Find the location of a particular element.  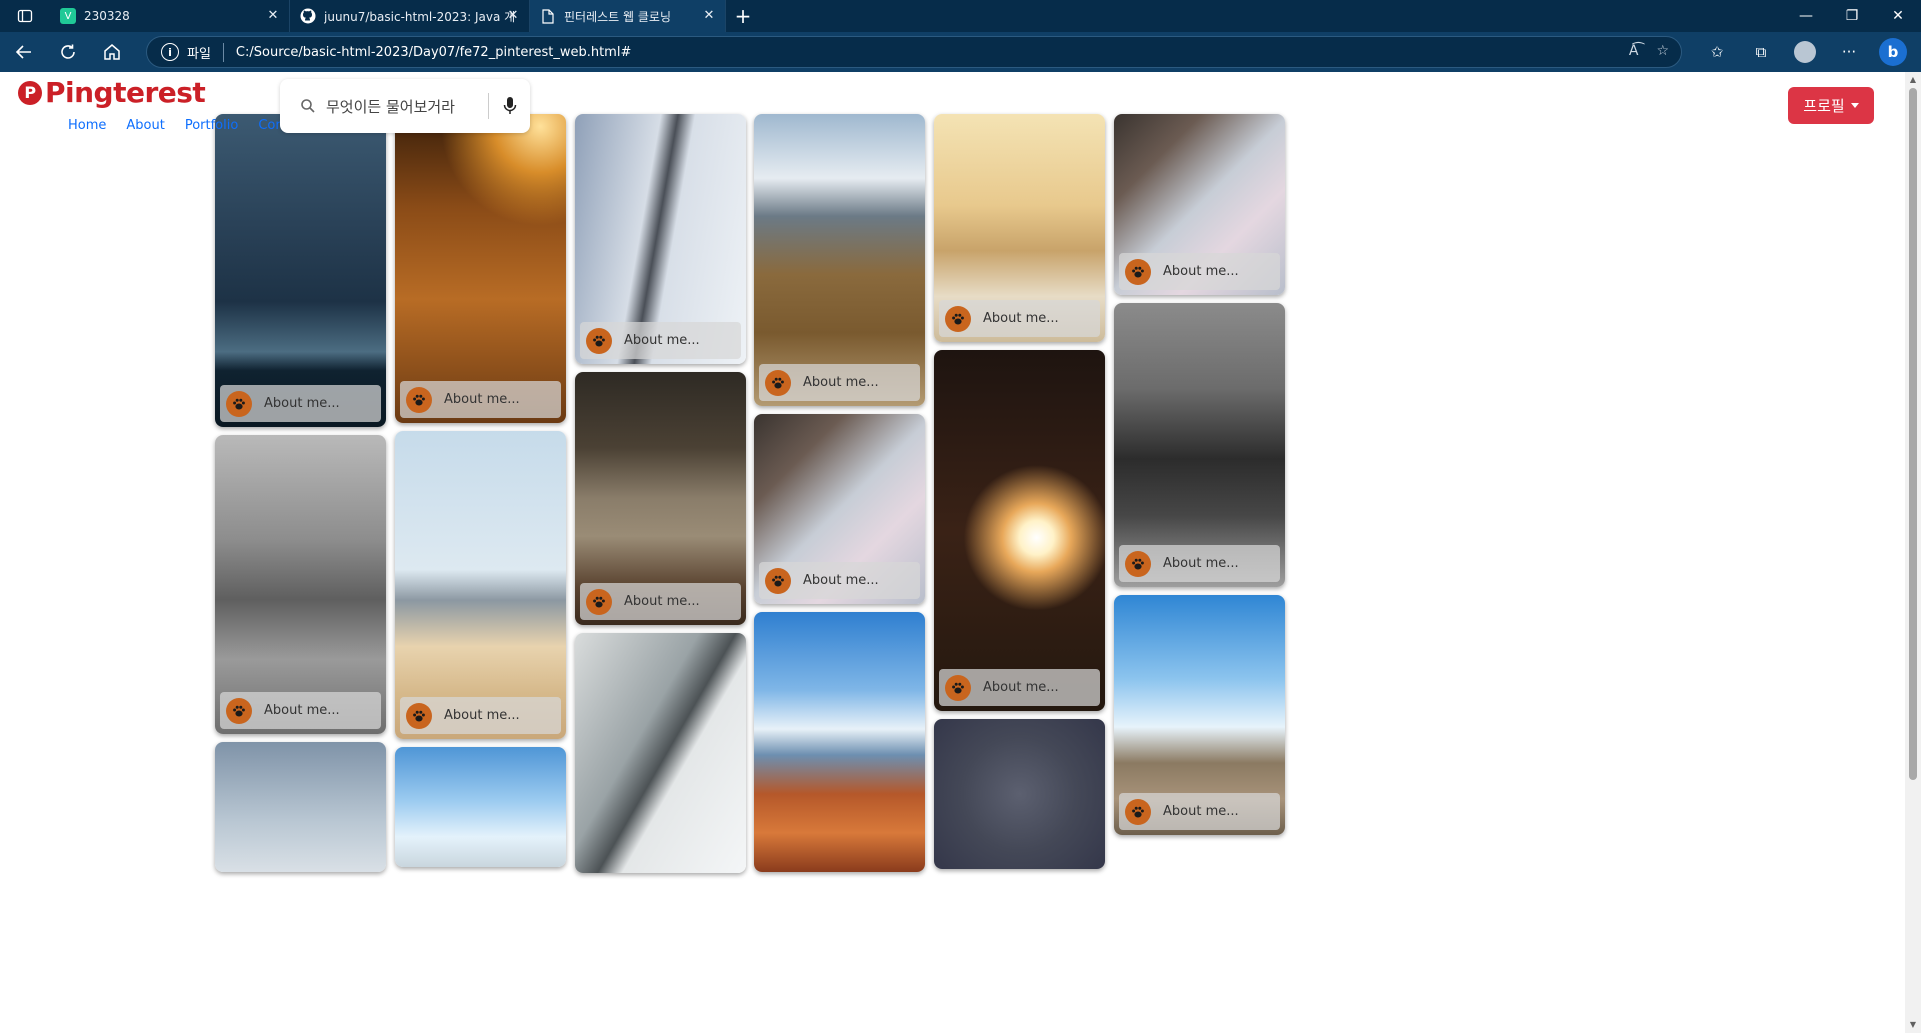

tab-actions-icon is located at coordinates (25, 16).